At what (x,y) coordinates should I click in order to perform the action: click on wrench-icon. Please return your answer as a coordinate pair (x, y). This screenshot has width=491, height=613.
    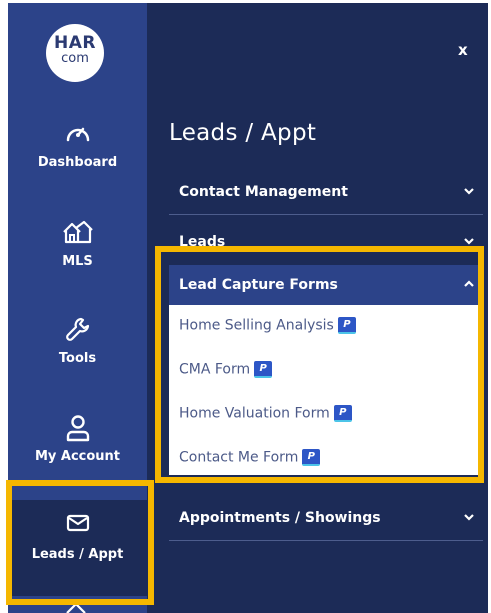
    Looking at the image, I should click on (77, 330).